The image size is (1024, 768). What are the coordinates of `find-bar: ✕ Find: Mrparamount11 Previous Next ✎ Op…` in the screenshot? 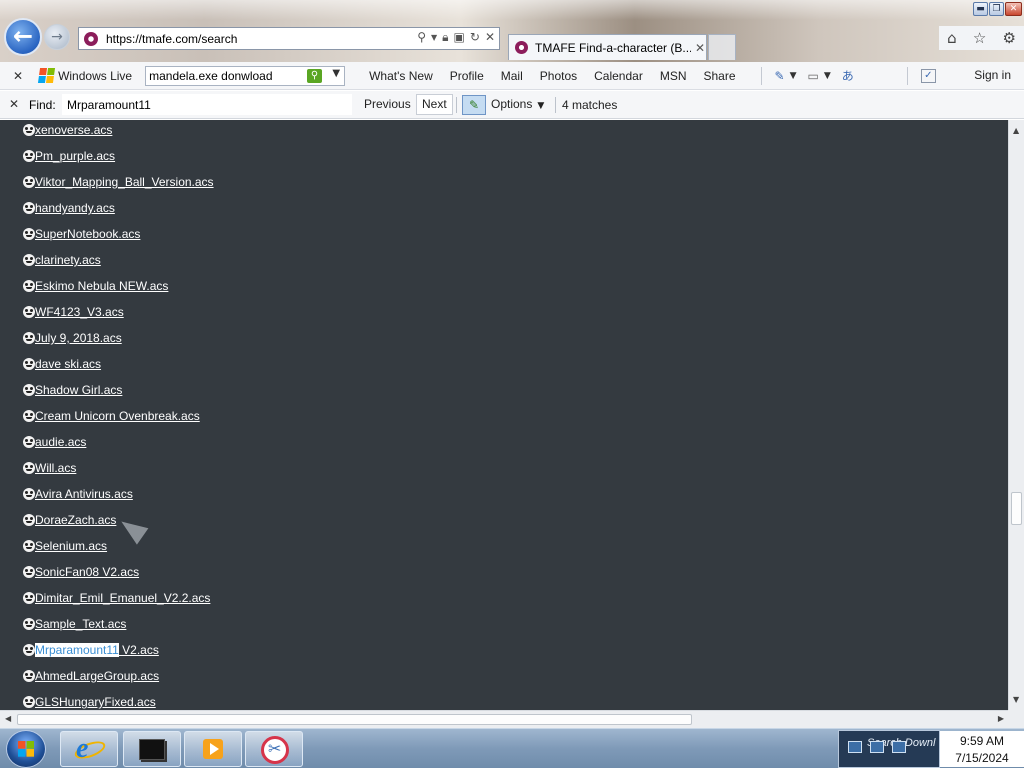 It's located at (512, 105).